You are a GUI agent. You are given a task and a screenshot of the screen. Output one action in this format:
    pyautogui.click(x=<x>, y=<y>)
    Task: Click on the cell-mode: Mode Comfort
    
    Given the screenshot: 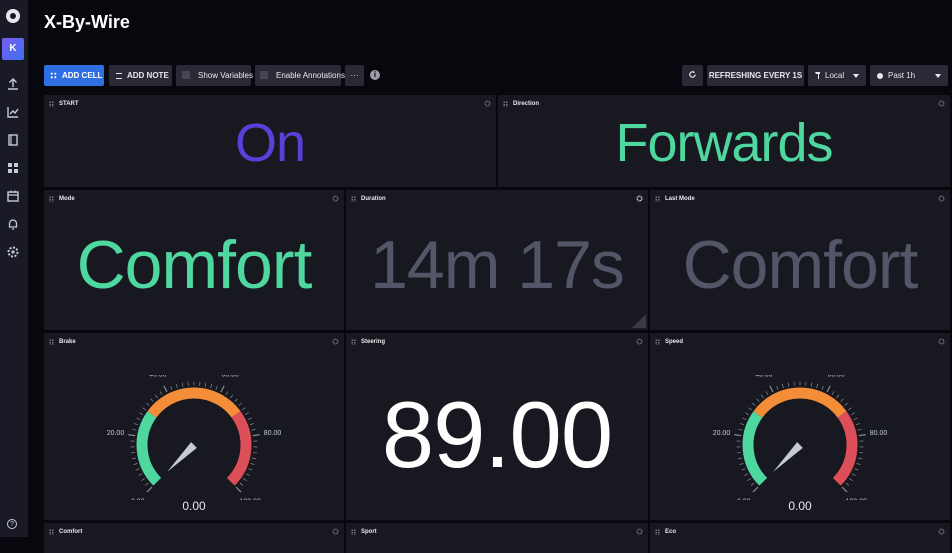 What is the action you would take?
    pyautogui.click(x=194, y=260)
    